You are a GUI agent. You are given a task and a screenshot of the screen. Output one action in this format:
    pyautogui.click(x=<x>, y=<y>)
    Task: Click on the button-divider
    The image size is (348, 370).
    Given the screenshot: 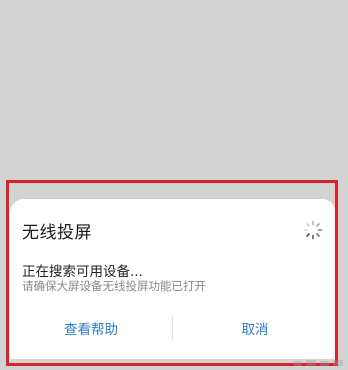 What is the action you would take?
    pyautogui.click(x=172, y=328)
    